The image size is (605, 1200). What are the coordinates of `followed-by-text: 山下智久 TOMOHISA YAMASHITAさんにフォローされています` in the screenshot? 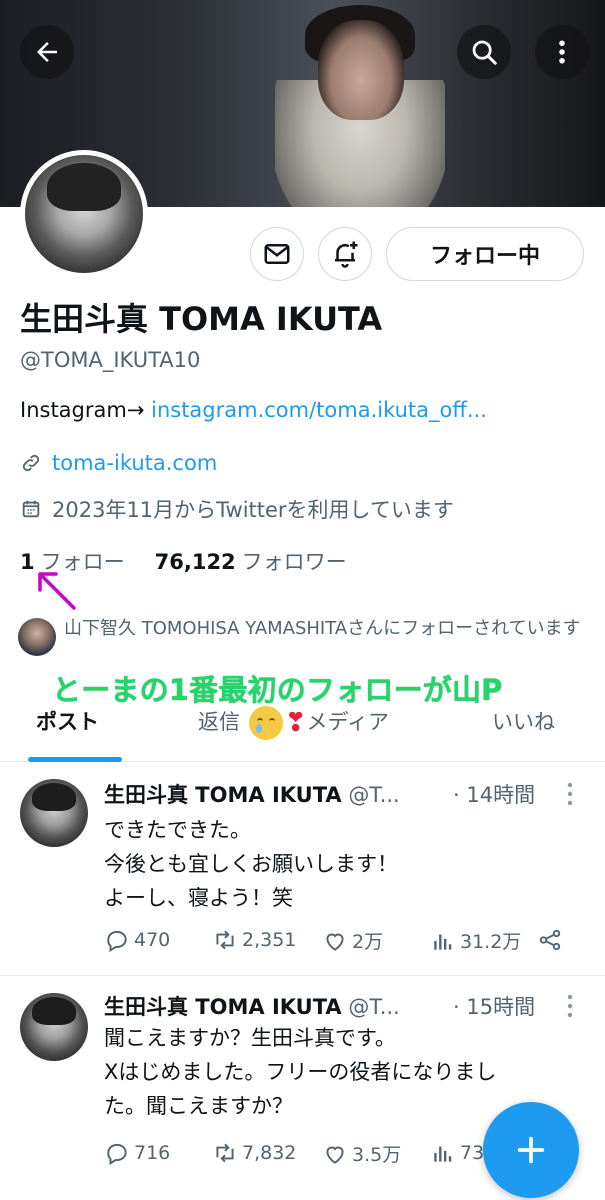 It's located at (322, 628).